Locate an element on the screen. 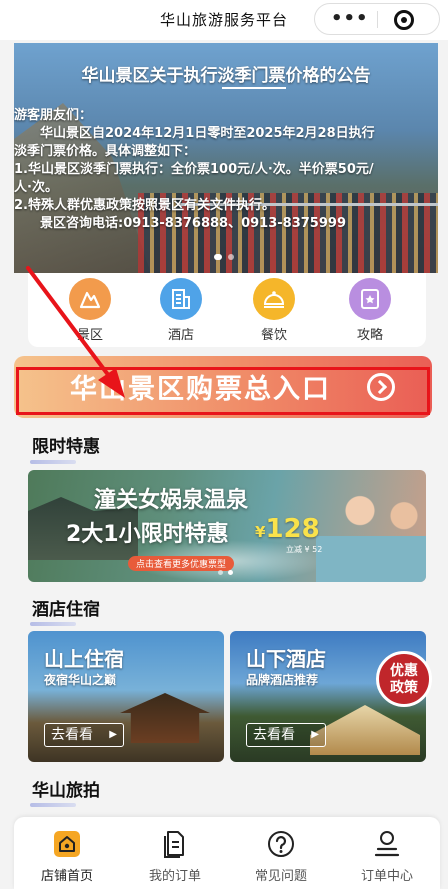 The image size is (448, 889). pavilion-photo is located at coordinates (165, 718).